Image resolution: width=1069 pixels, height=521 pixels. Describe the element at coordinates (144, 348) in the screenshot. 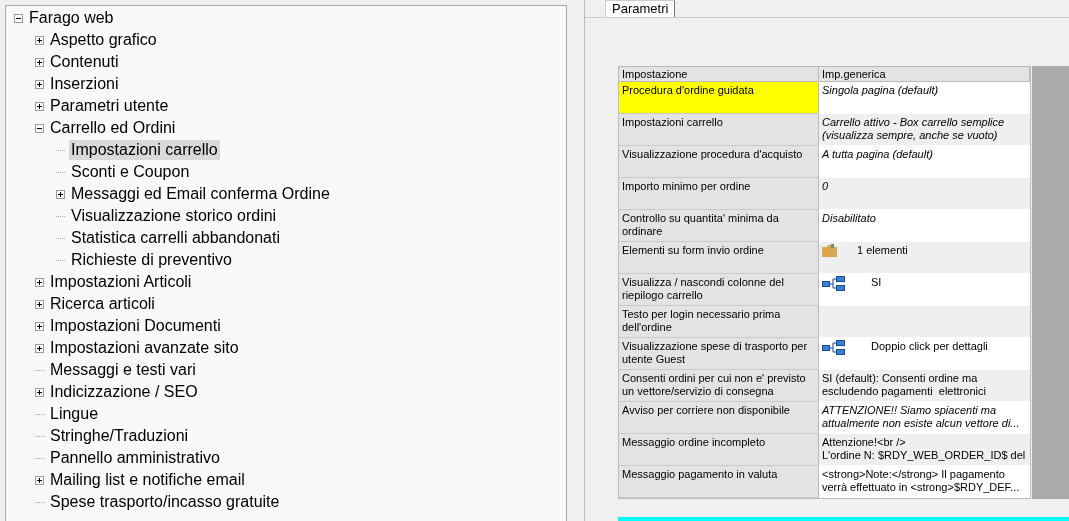

I see `tree-item: Impostazioni avanzate sito` at that location.